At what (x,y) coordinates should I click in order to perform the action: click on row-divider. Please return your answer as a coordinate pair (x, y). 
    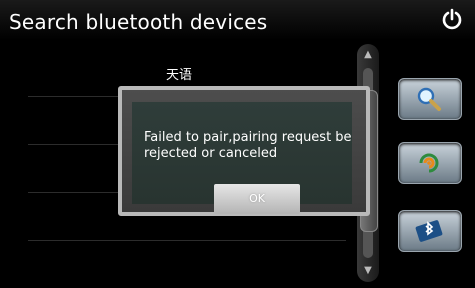
    Looking at the image, I should click on (187, 240).